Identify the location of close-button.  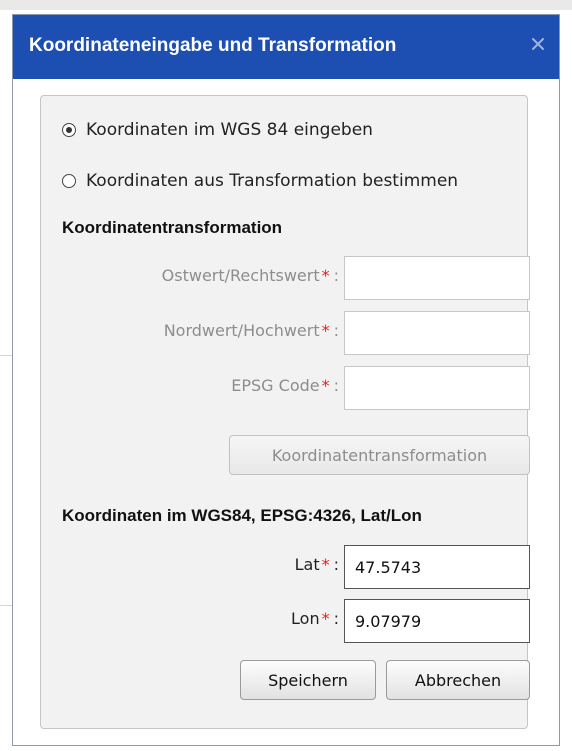
(538, 44).